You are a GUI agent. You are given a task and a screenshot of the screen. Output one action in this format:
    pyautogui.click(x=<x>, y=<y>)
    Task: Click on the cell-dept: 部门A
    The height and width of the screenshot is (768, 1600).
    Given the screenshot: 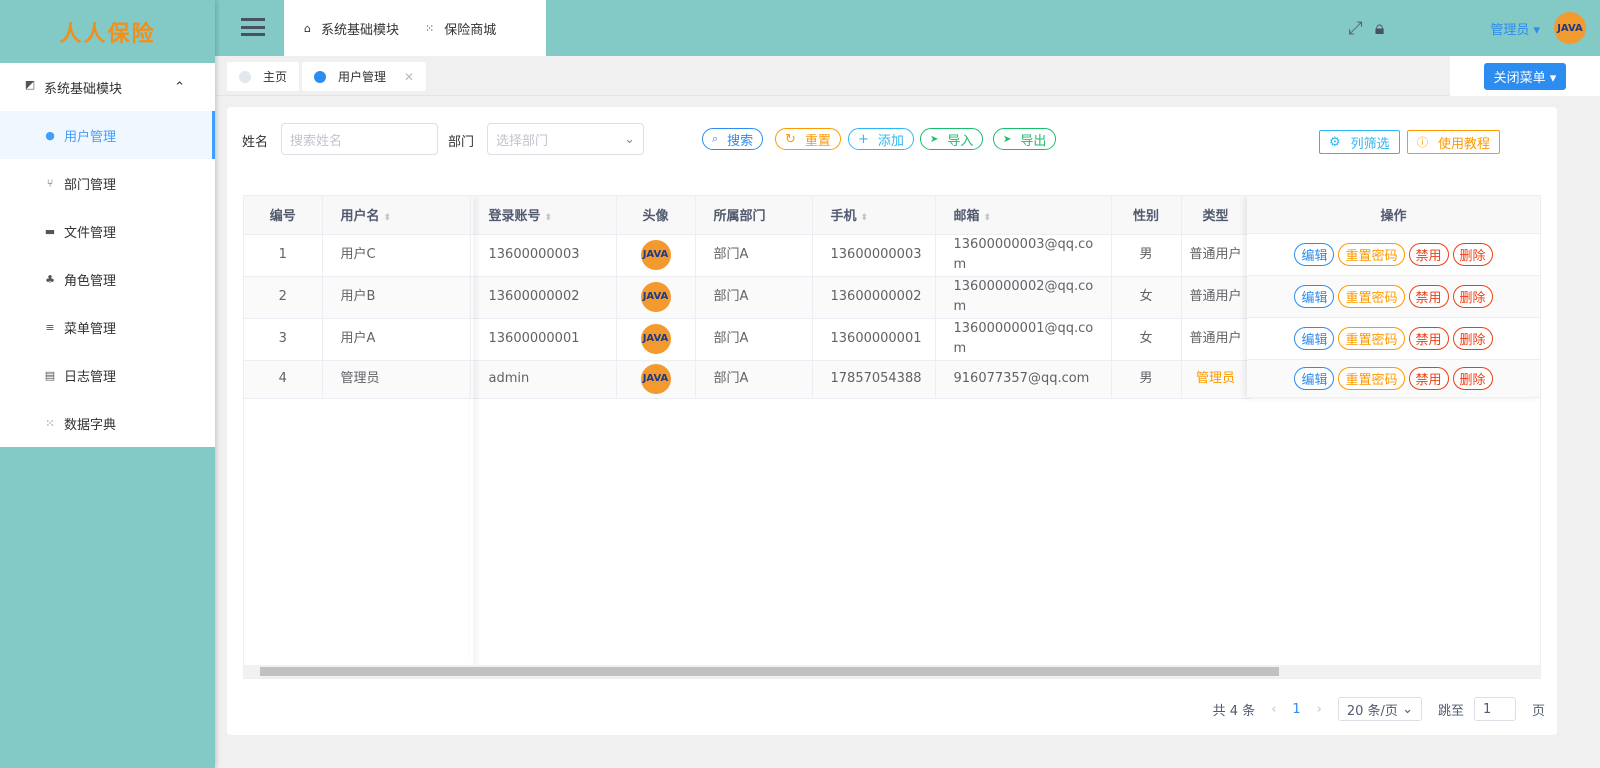 What is the action you would take?
    pyautogui.click(x=754, y=297)
    